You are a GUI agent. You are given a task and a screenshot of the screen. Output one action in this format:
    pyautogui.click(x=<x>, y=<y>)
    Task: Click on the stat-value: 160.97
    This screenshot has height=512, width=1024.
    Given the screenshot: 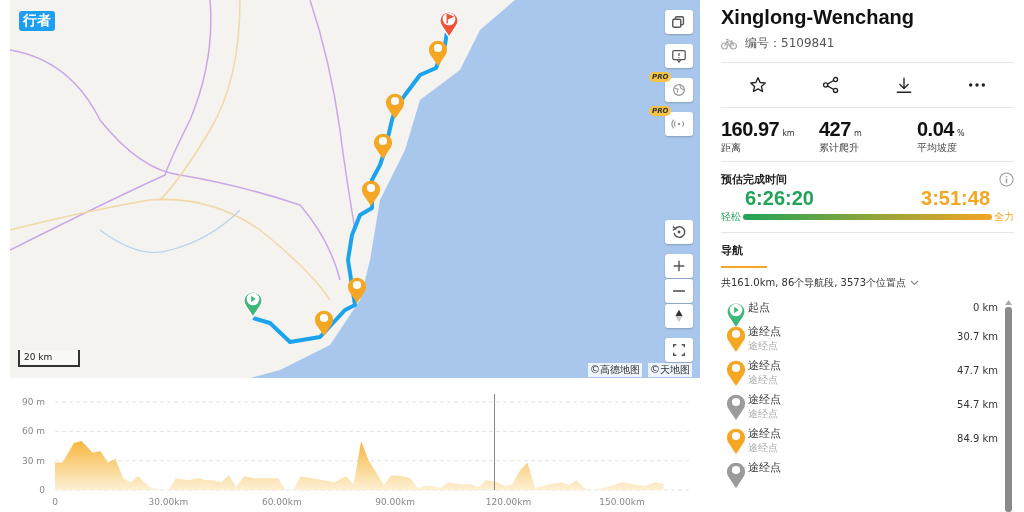 What is the action you would take?
    pyautogui.click(x=750, y=129)
    